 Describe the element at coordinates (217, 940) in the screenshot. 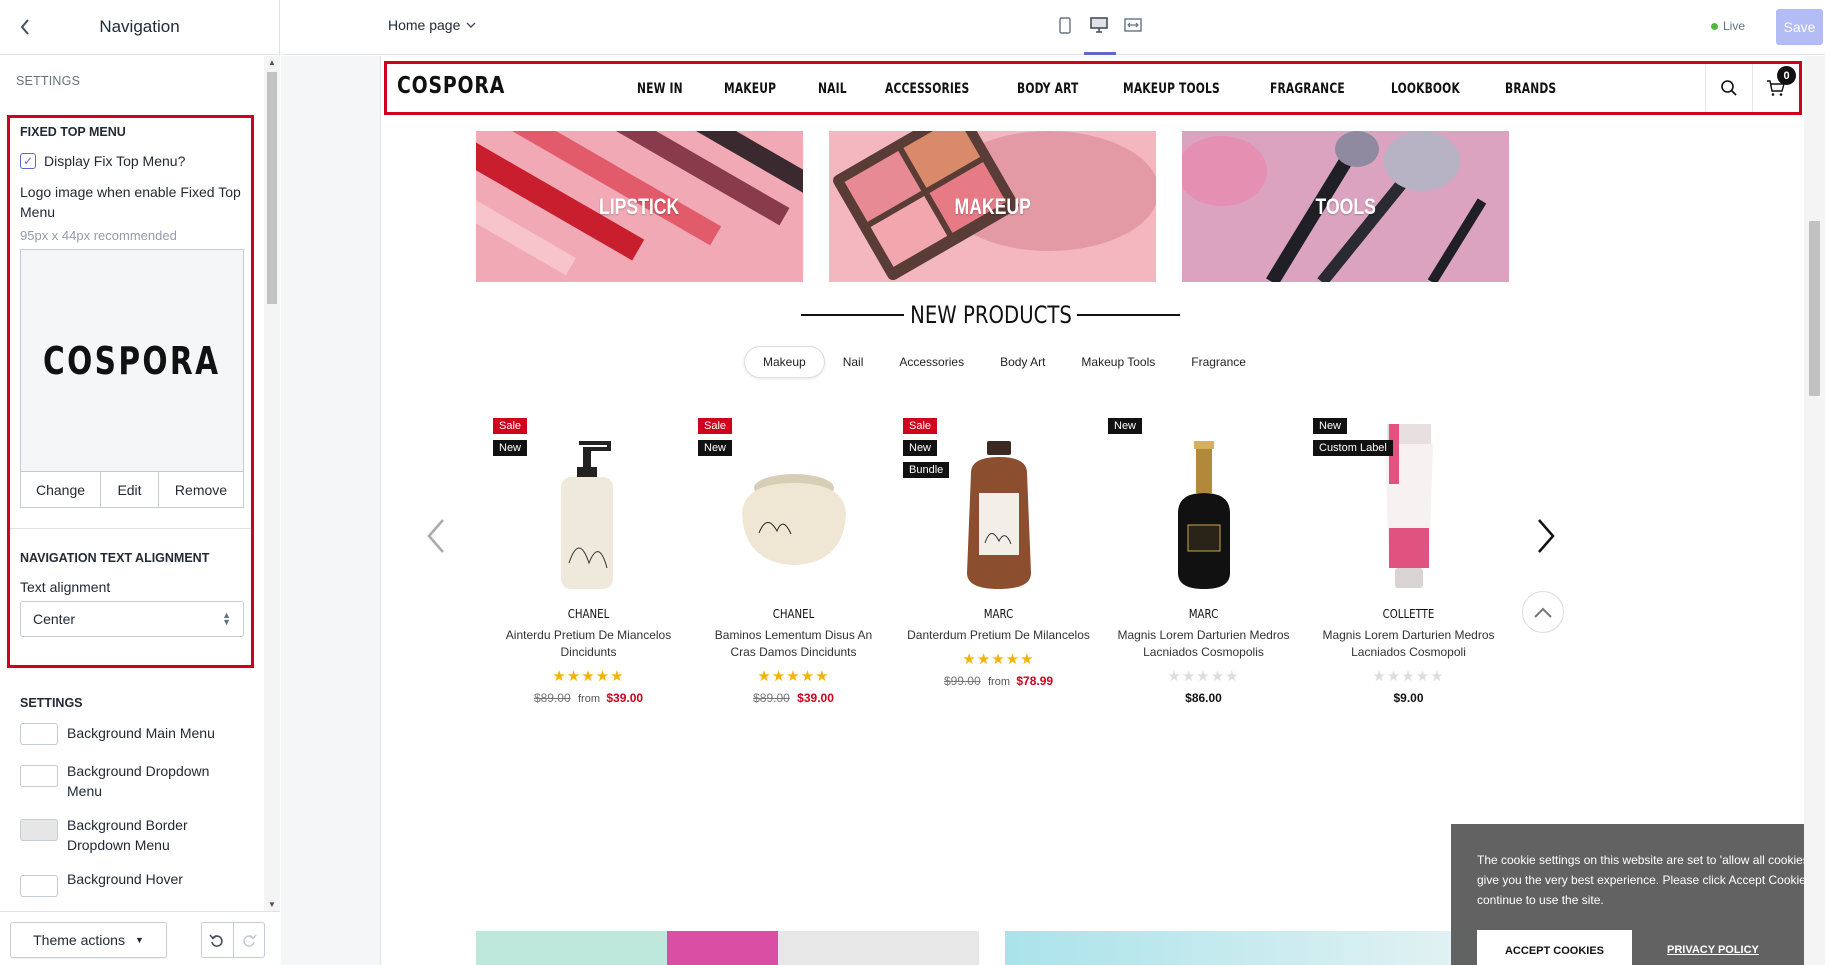

I see `undo-icon` at that location.